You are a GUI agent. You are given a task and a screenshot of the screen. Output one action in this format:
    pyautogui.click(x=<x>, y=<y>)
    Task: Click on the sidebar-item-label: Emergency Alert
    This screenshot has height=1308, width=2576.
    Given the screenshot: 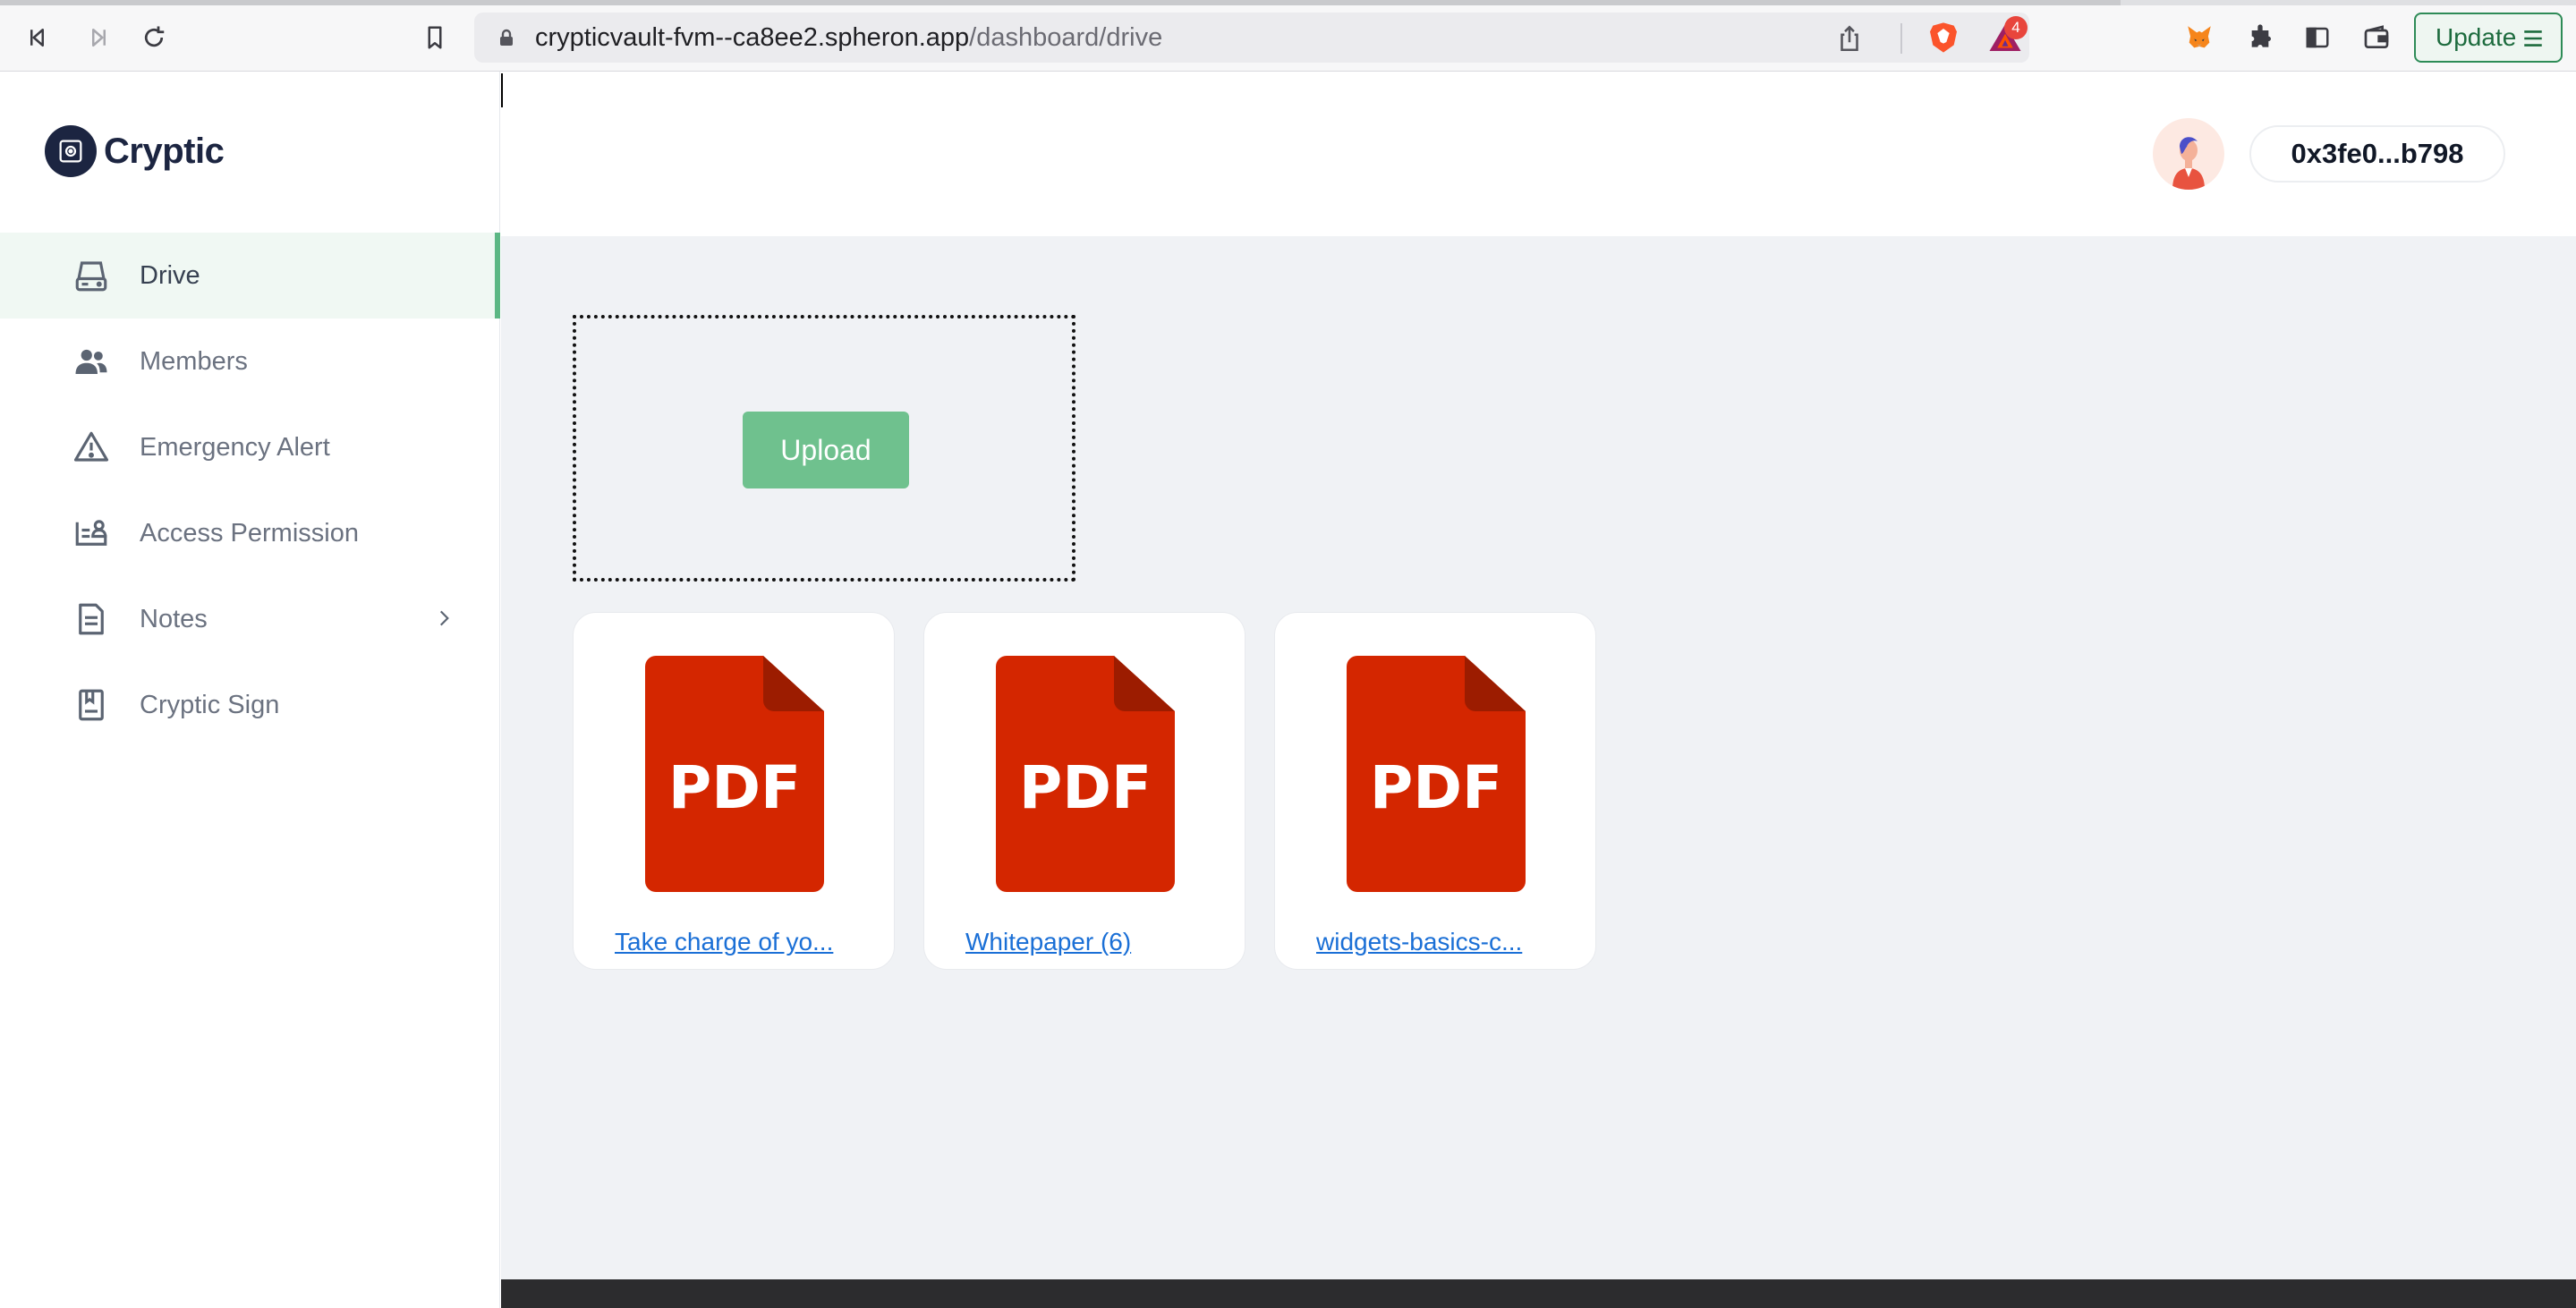 What is the action you would take?
    pyautogui.click(x=235, y=447)
    